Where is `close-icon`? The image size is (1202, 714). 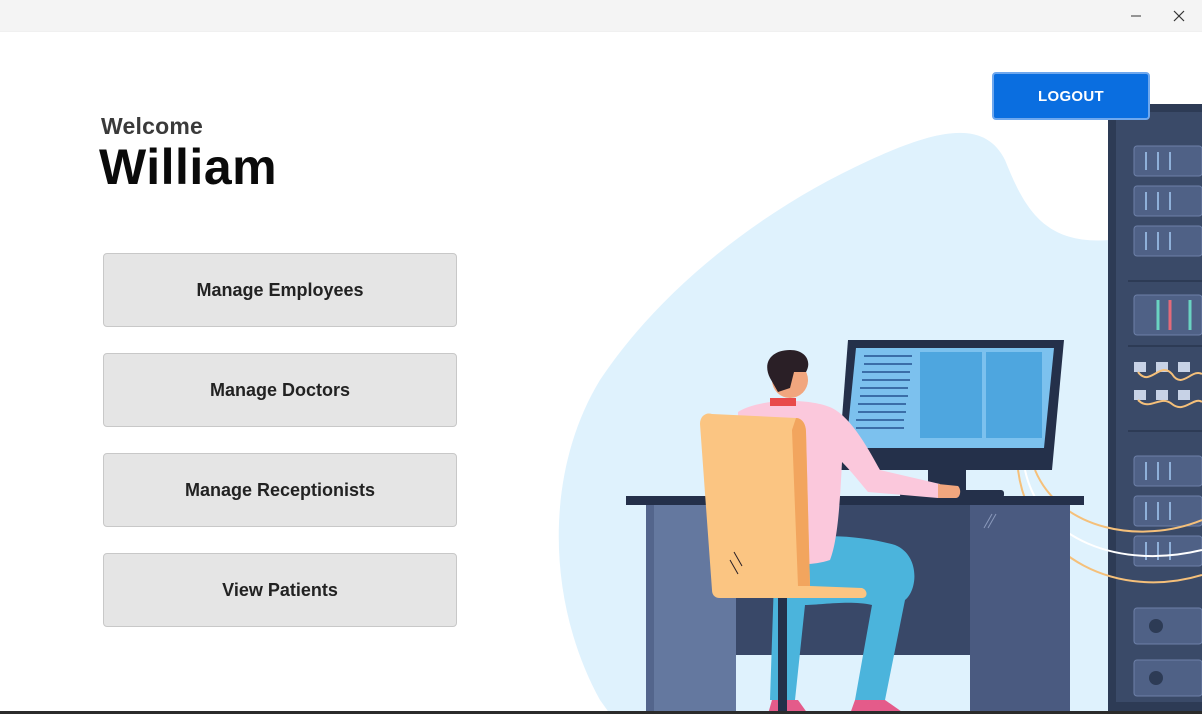 close-icon is located at coordinates (1179, 15).